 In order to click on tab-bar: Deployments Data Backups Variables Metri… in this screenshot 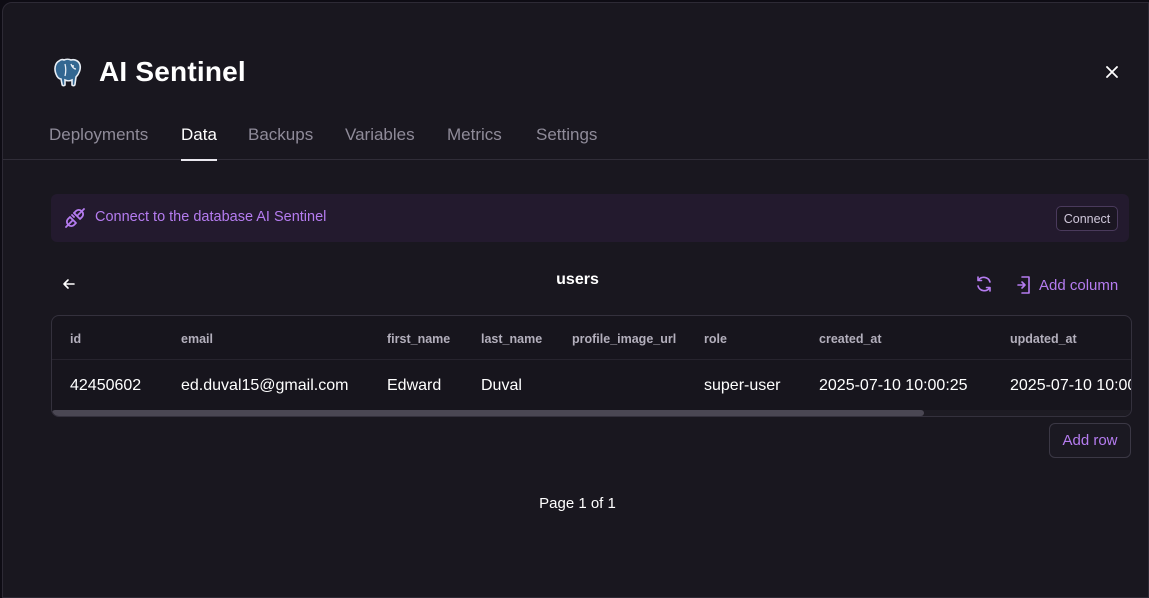, I will do `click(575, 138)`.